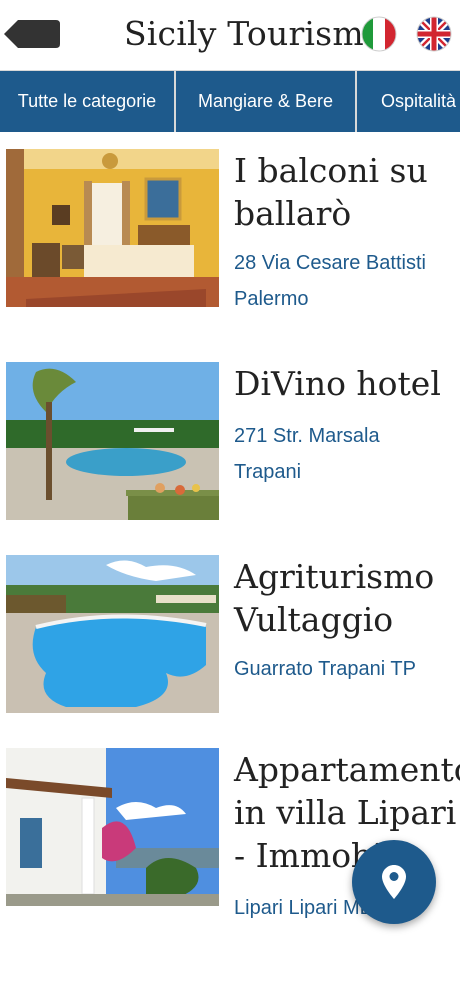  What do you see at coordinates (325, 669) in the screenshot?
I see `place-street: Guarrato Trapani TP` at bounding box center [325, 669].